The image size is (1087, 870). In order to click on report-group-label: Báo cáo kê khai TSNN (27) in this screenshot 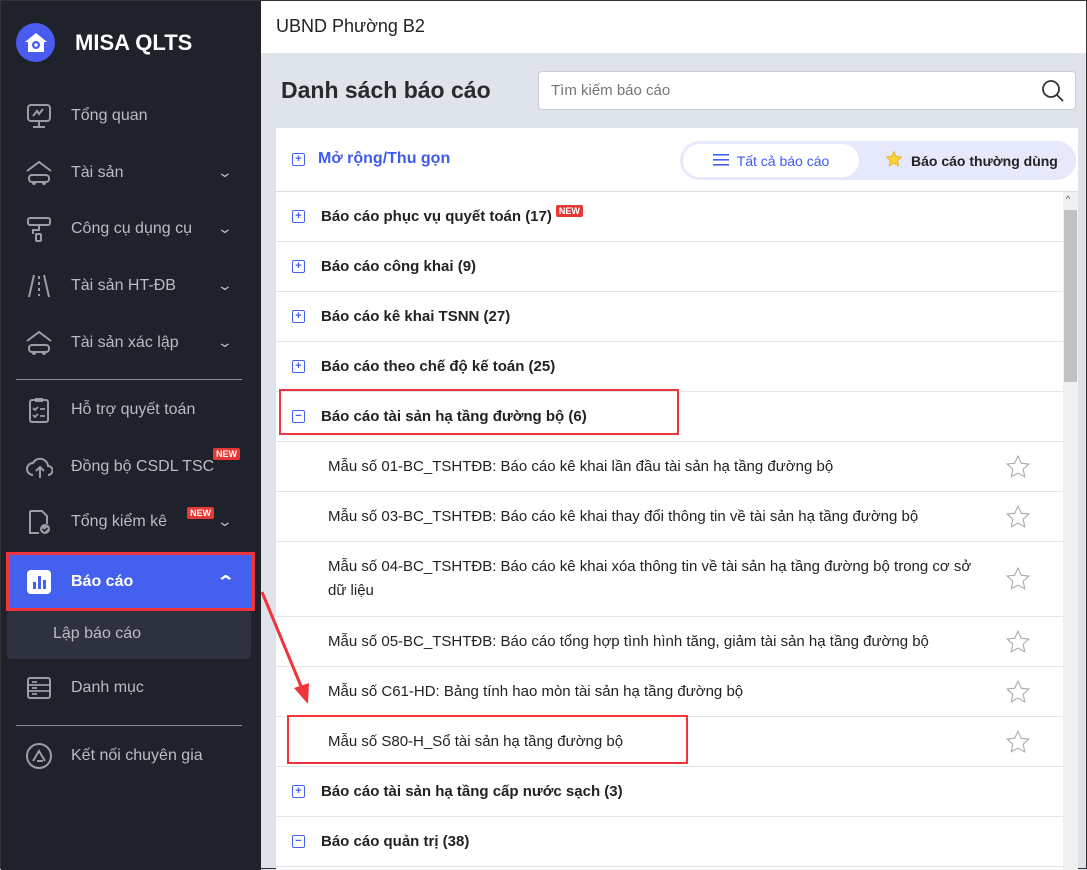, I will do `click(416, 316)`.